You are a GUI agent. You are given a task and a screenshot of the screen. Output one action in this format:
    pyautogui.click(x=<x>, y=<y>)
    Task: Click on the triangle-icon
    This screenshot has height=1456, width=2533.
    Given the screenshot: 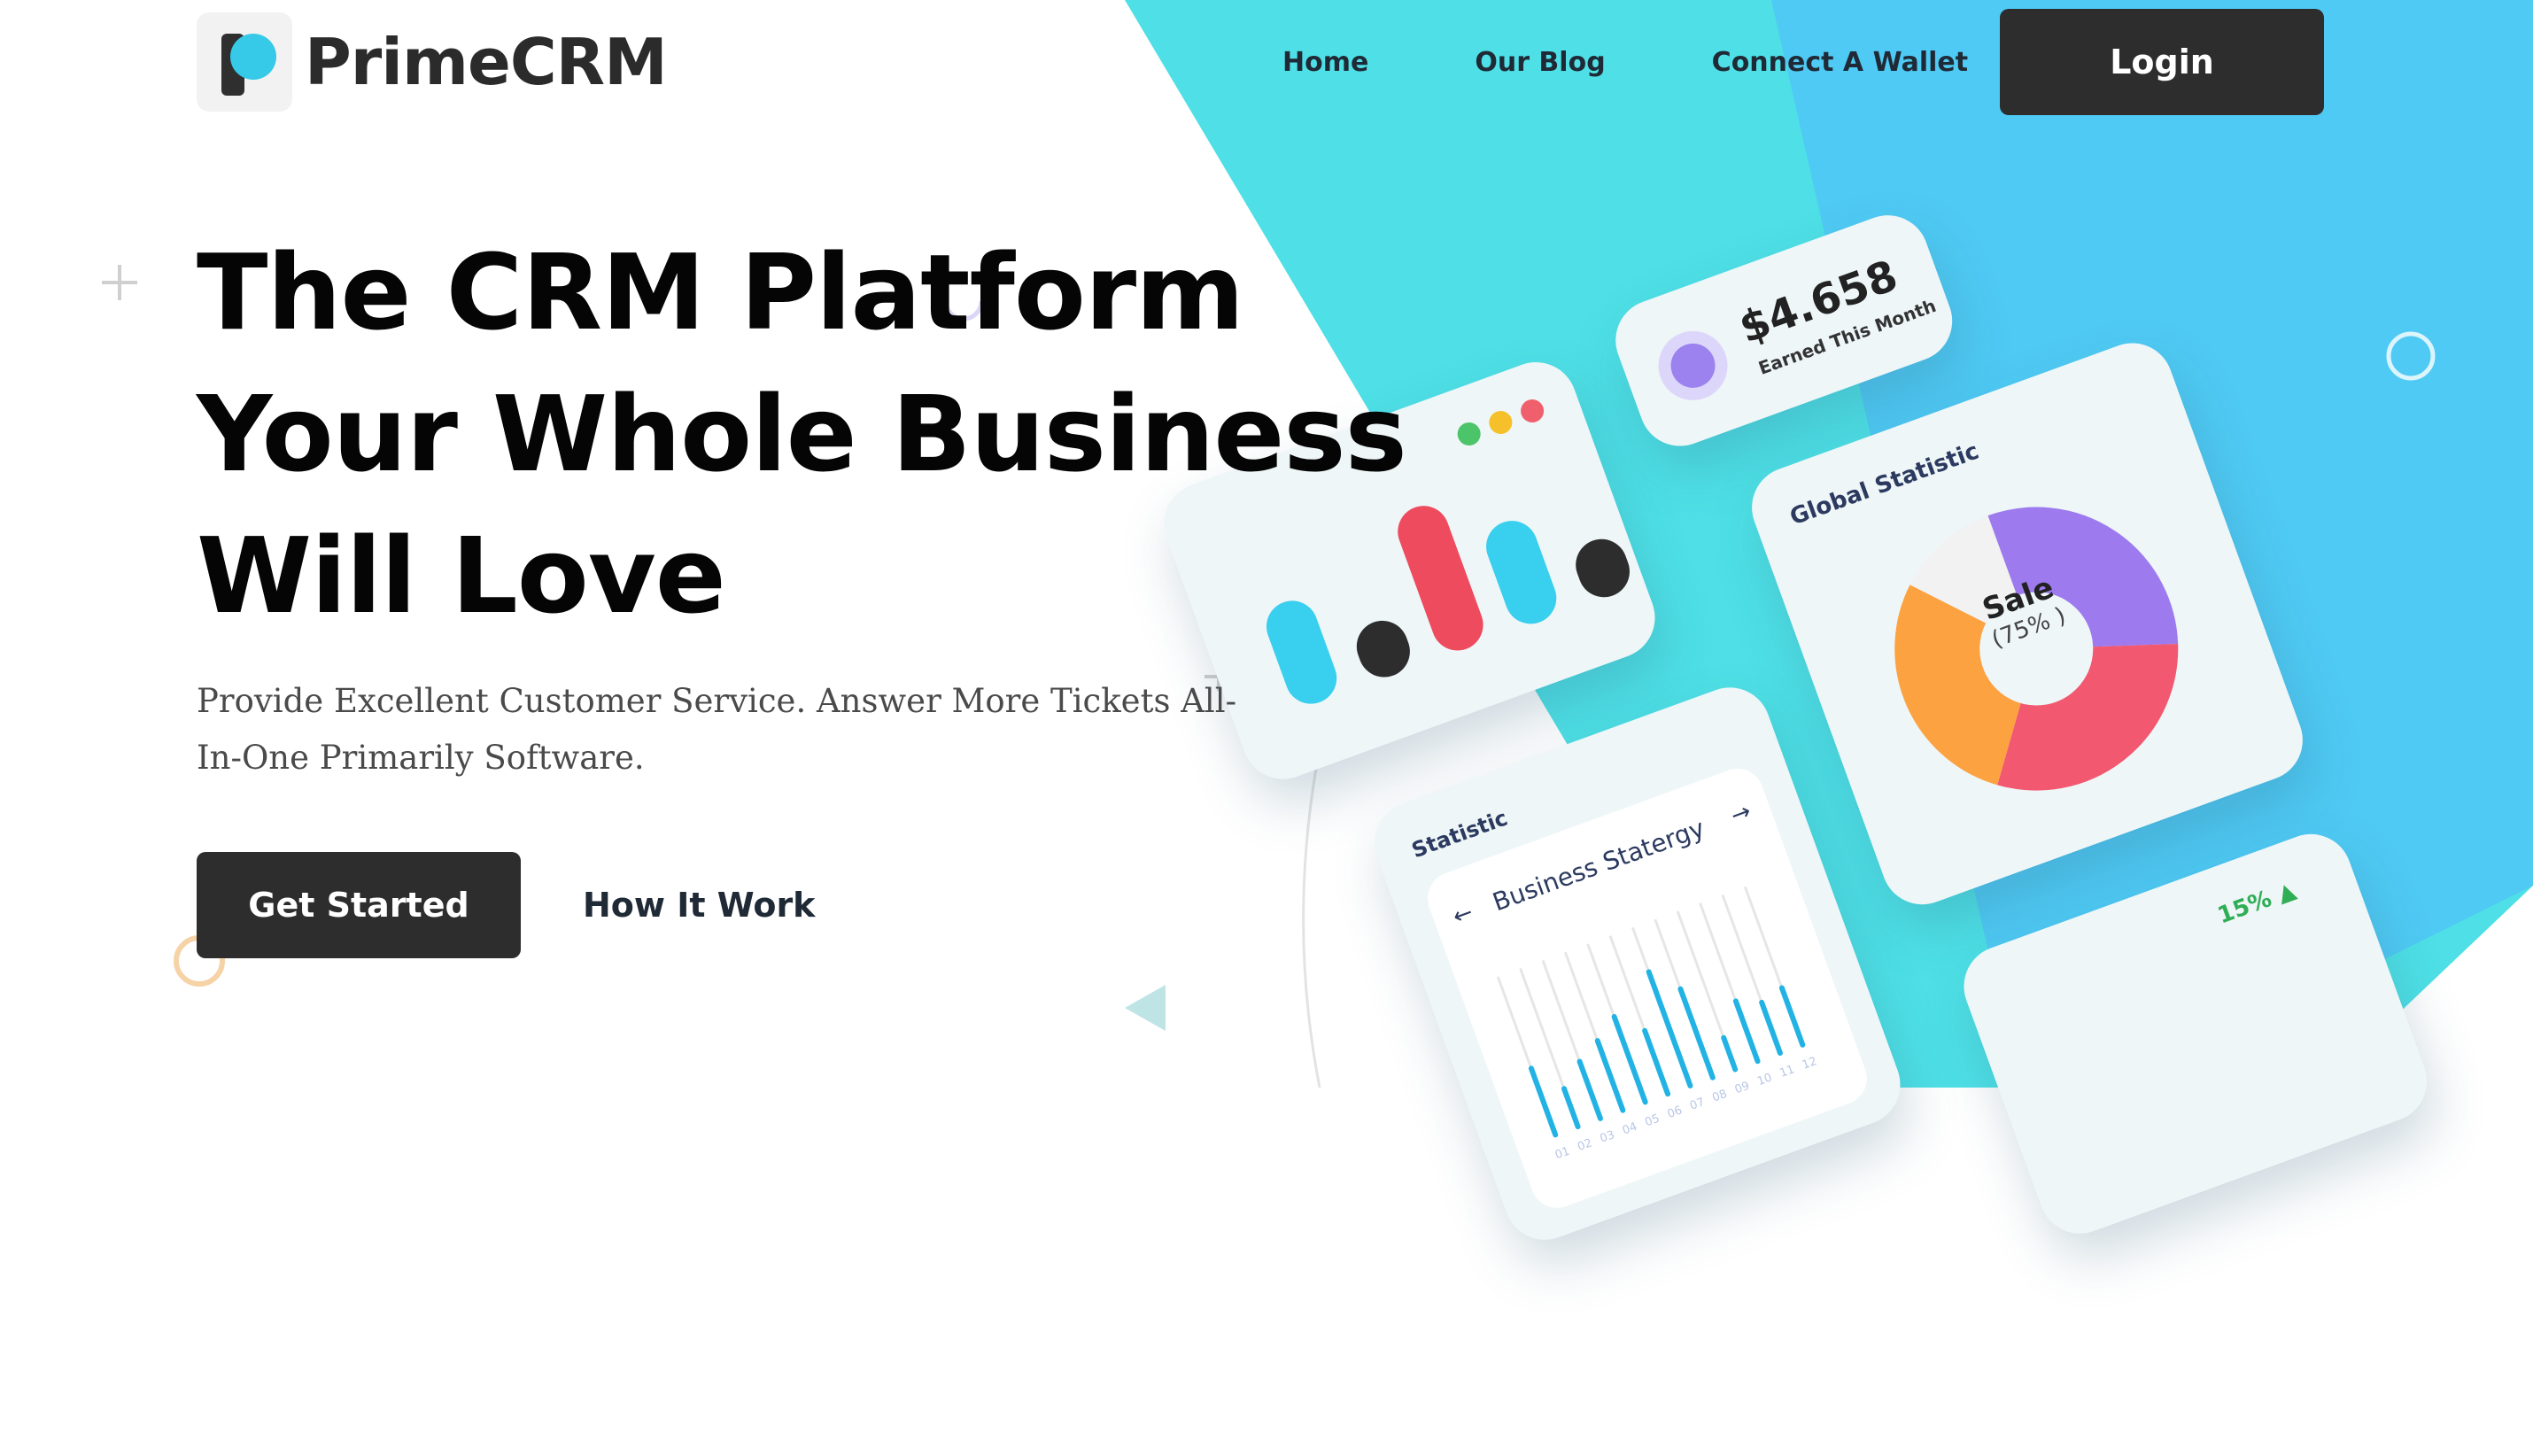 What is the action you would take?
    pyautogui.click(x=1145, y=1008)
    